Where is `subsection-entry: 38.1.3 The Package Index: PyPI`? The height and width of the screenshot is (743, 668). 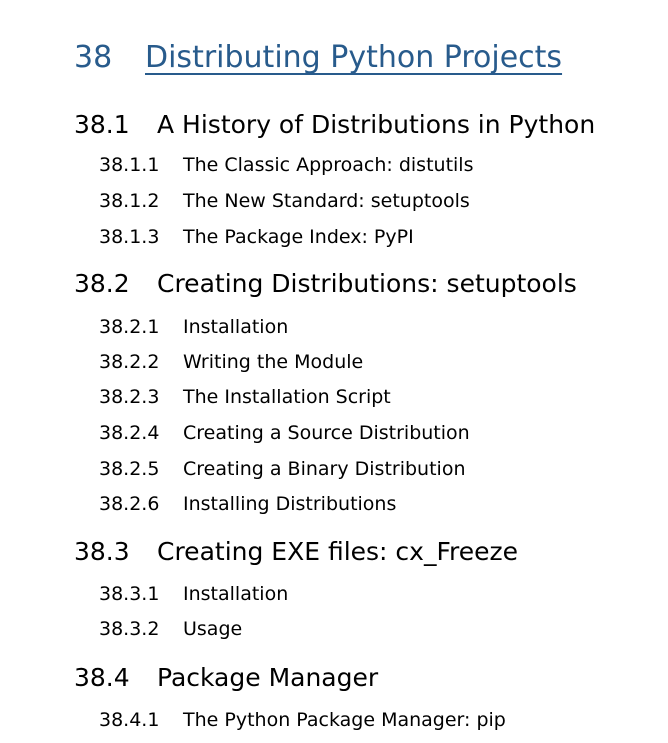 subsection-entry: 38.1.3 The Package Index: PyPI is located at coordinates (256, 237).